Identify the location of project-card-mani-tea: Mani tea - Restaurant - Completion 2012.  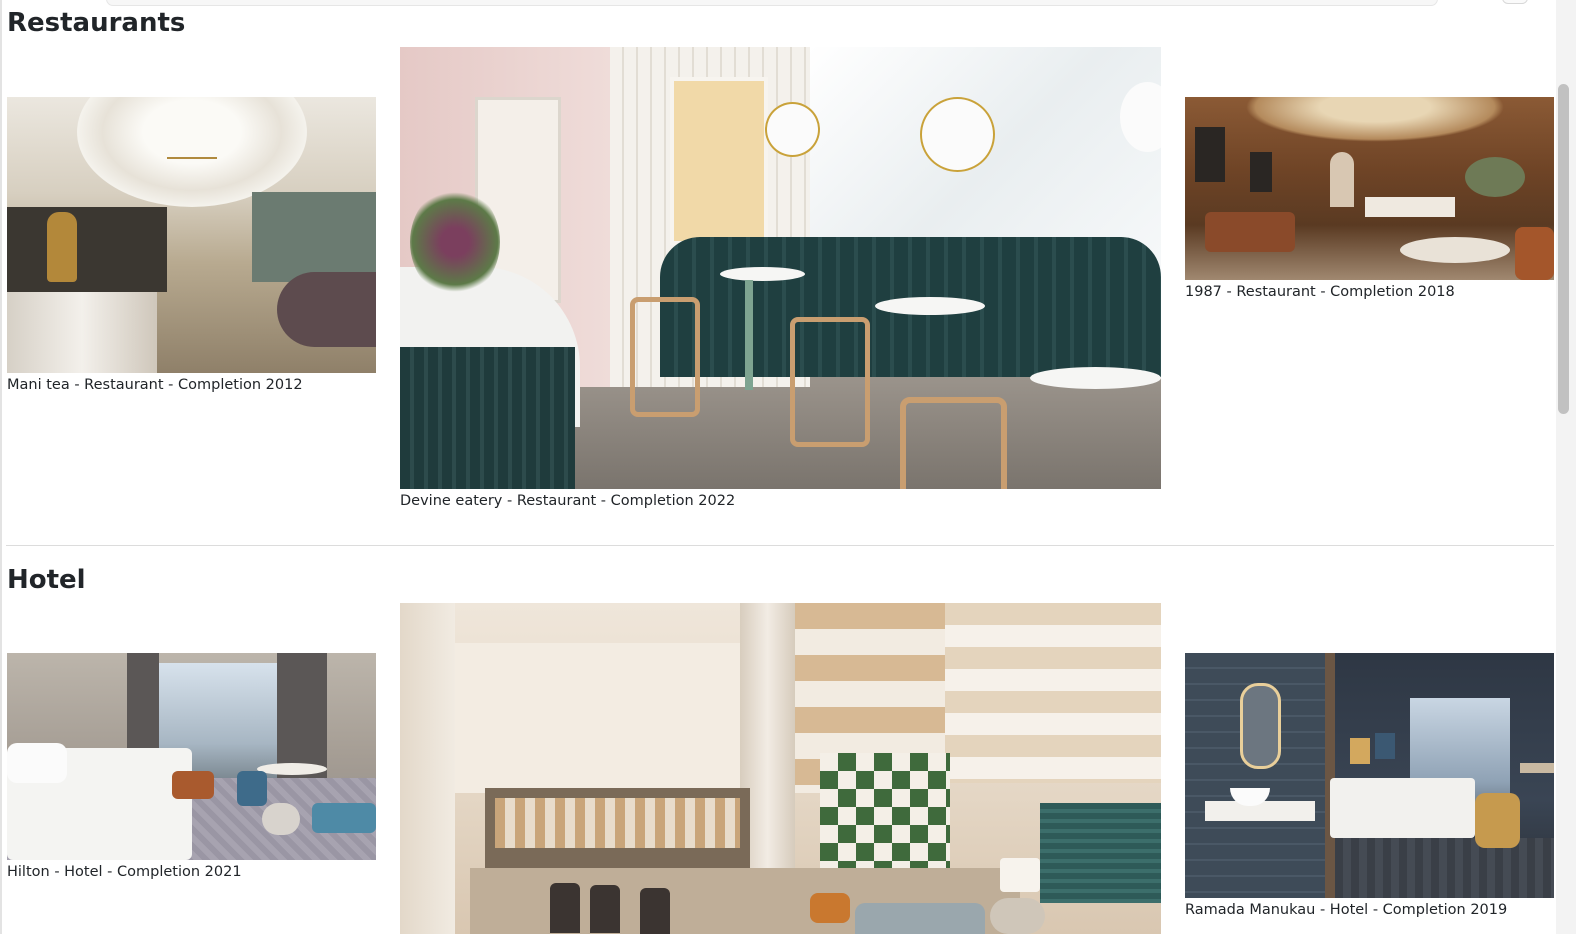
(191, 245).